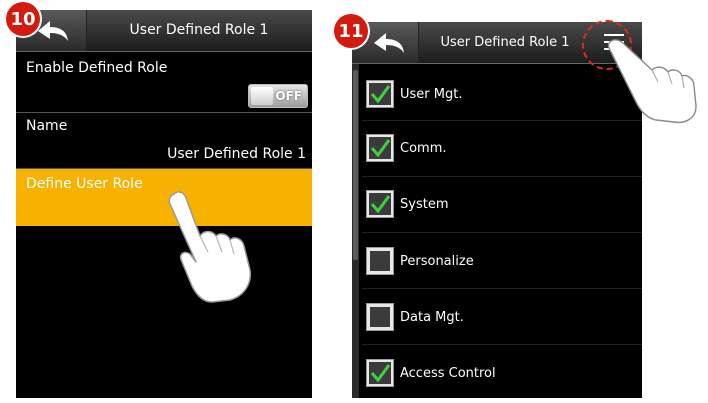 Image resolution: width=708 pixels, height=403 pixels. Describe the element at coordinates (351, 31) in the screenshot. I see `step-badge-11: 11` at that location.